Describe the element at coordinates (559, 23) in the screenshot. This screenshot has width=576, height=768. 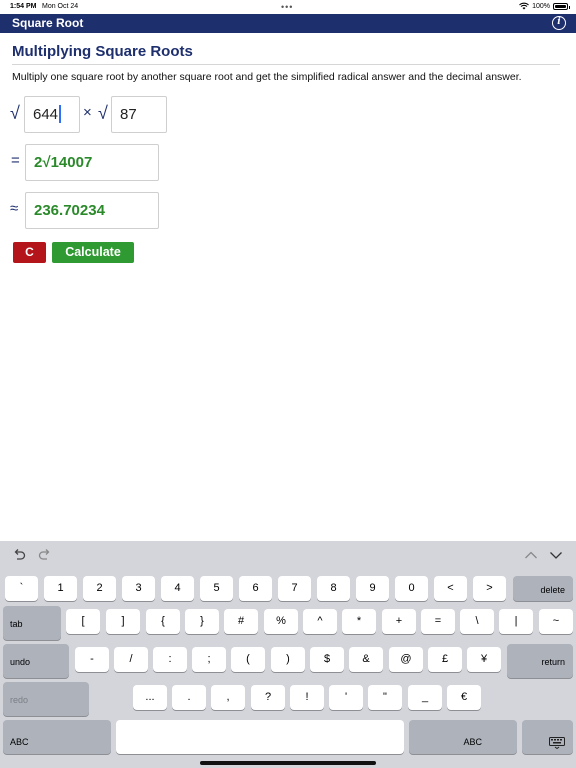
I see `info-icon: i` at that location.